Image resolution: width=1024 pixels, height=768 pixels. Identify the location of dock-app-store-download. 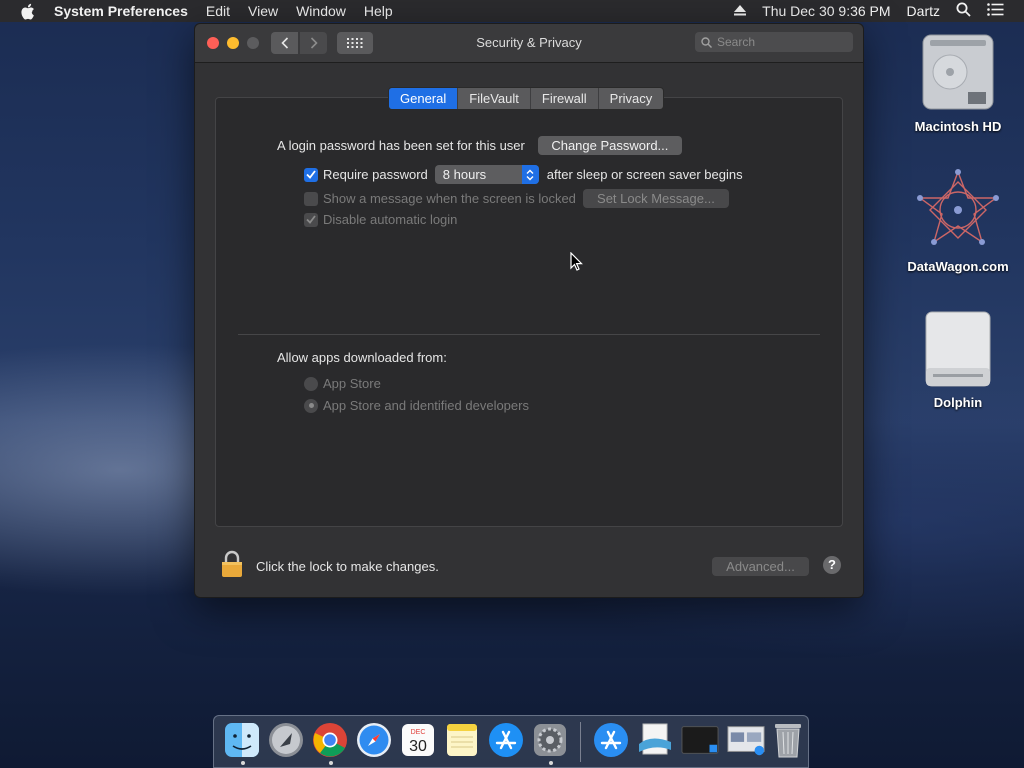
(611, 740).